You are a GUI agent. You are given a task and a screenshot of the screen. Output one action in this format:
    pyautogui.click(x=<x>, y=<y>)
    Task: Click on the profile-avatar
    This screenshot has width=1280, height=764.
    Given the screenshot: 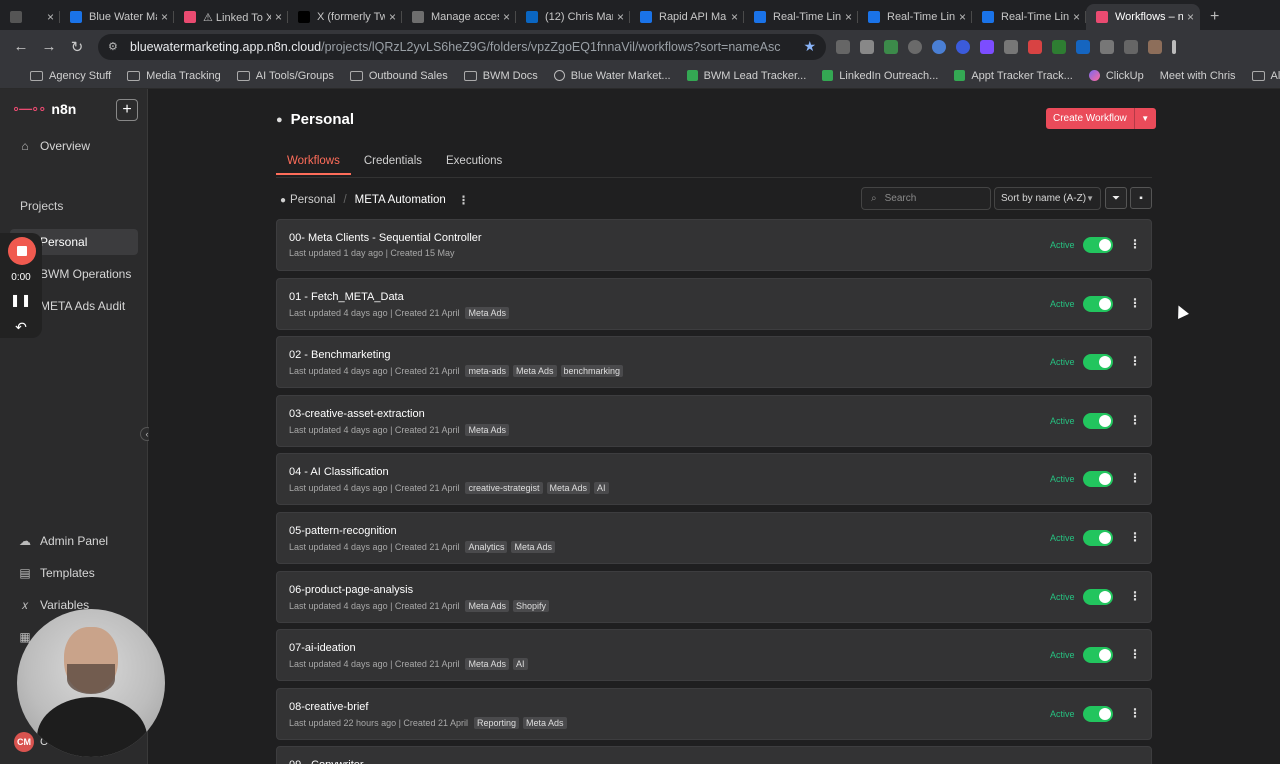 What is the action you would take?
    pyautogui.click(x=1155, y=46)
    